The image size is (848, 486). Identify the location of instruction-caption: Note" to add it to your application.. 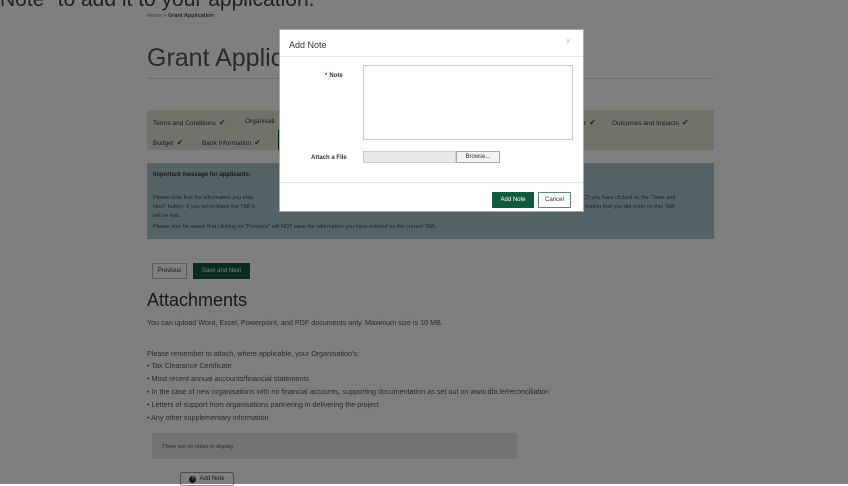
(157, 6).